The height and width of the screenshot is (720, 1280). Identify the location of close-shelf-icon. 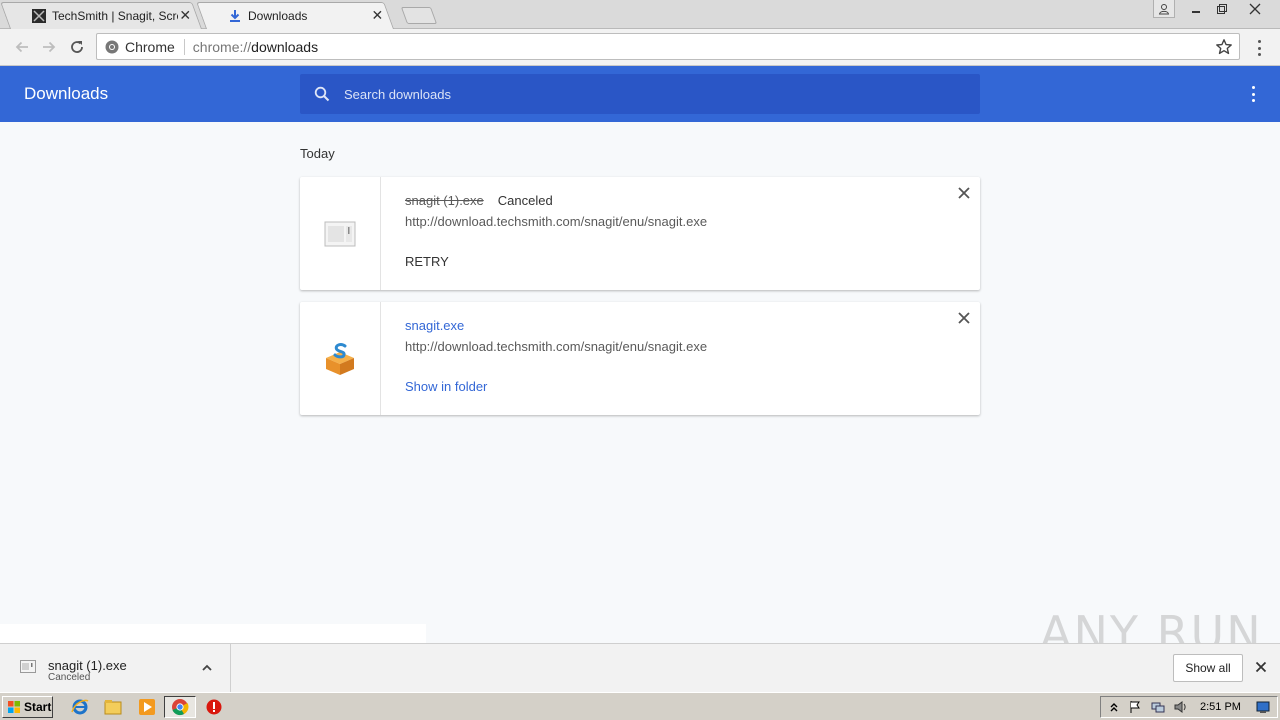
(1261, 667).